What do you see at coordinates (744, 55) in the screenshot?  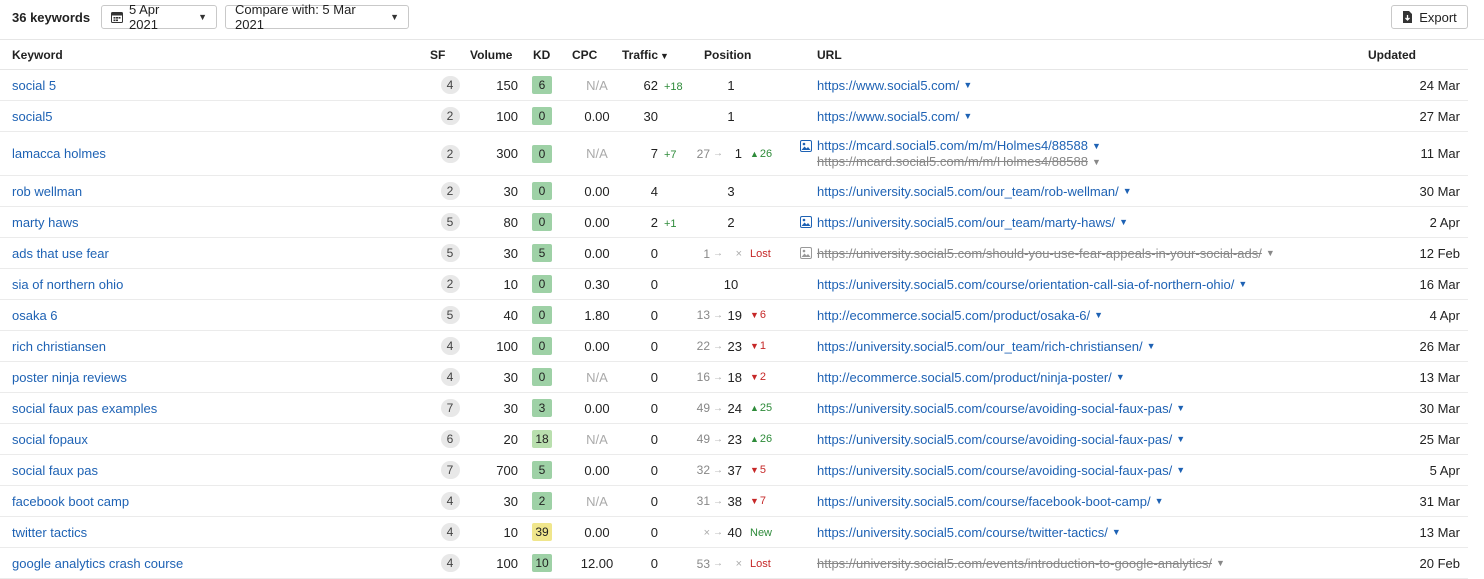 I see `column-header-position: Position` at bounding box center [744, 55].